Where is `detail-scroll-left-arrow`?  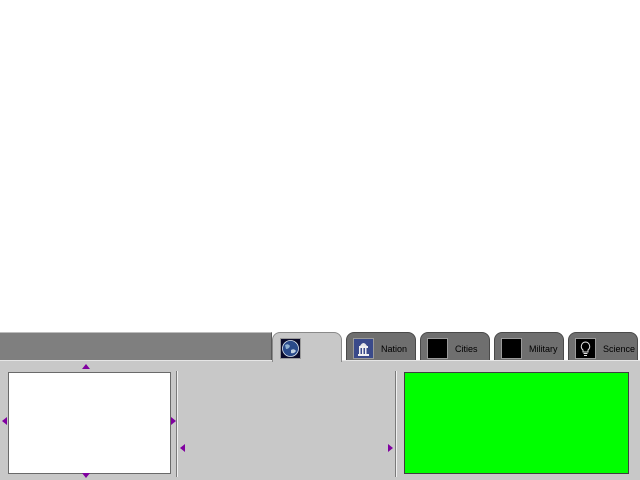 detail-scroll-left-arrow is located at coordinates (182, 448).